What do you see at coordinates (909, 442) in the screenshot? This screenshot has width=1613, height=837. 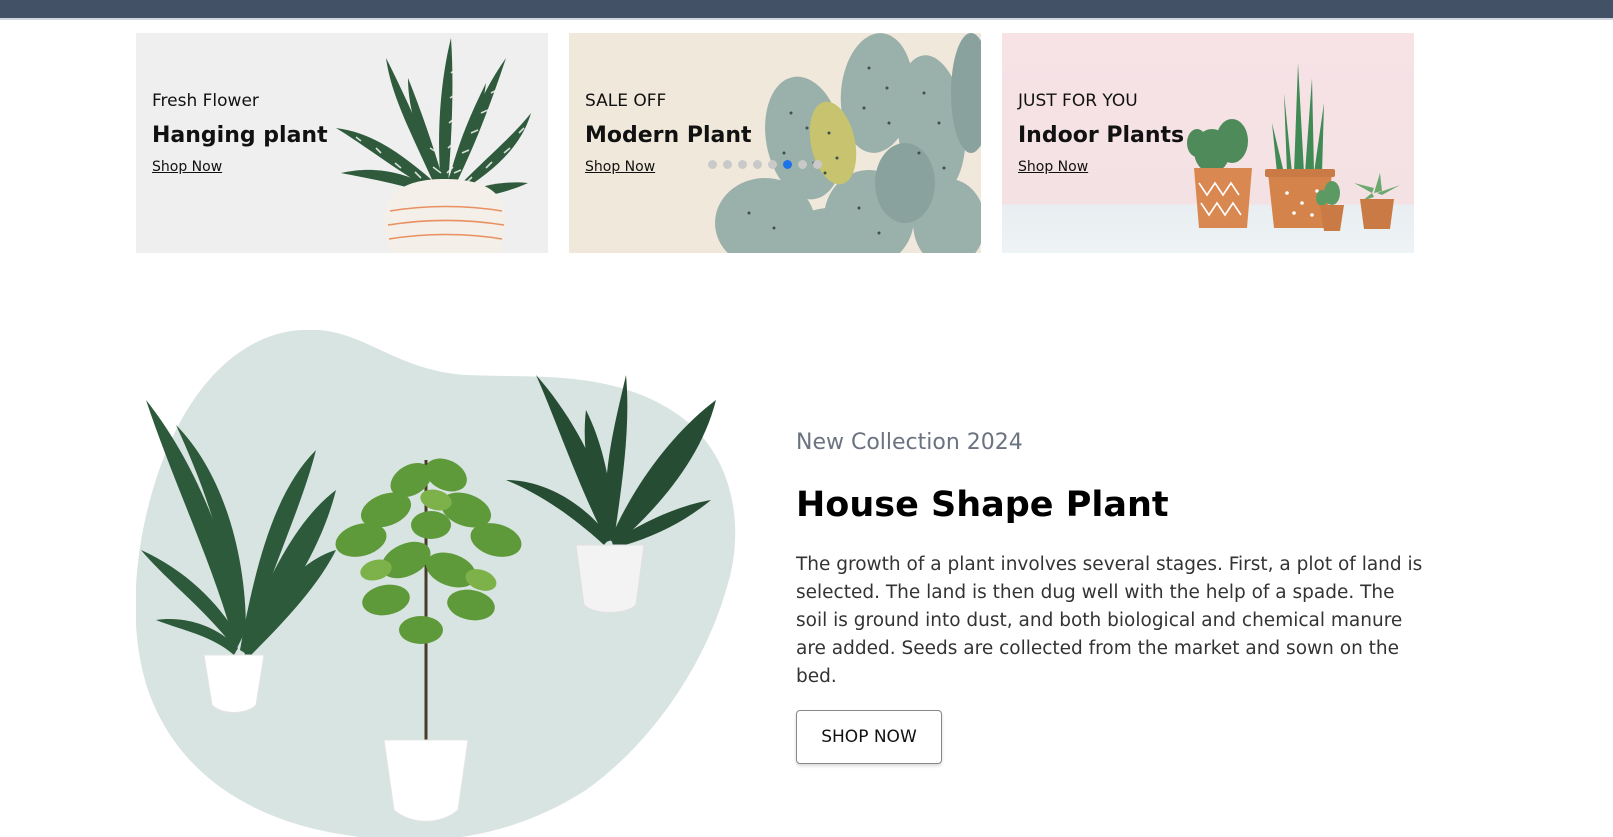 I see `hero-kicker: New Collection 2024` at bounding box center [909, 442].